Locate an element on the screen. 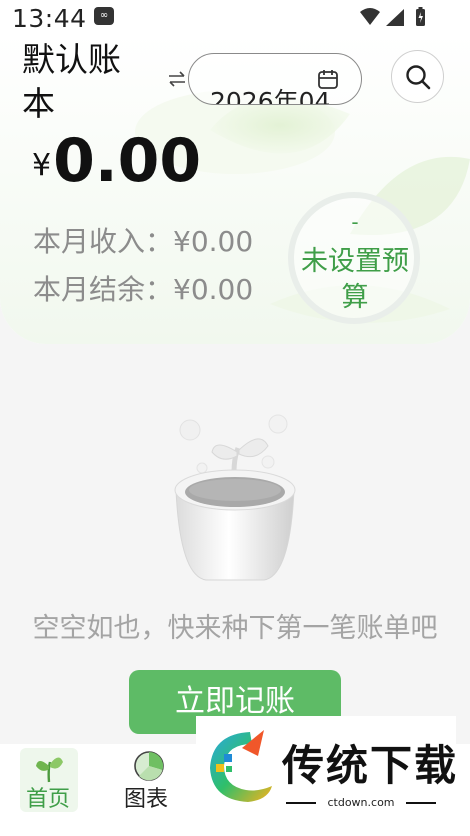  calendar-icon is located at coordinates (328, 79).